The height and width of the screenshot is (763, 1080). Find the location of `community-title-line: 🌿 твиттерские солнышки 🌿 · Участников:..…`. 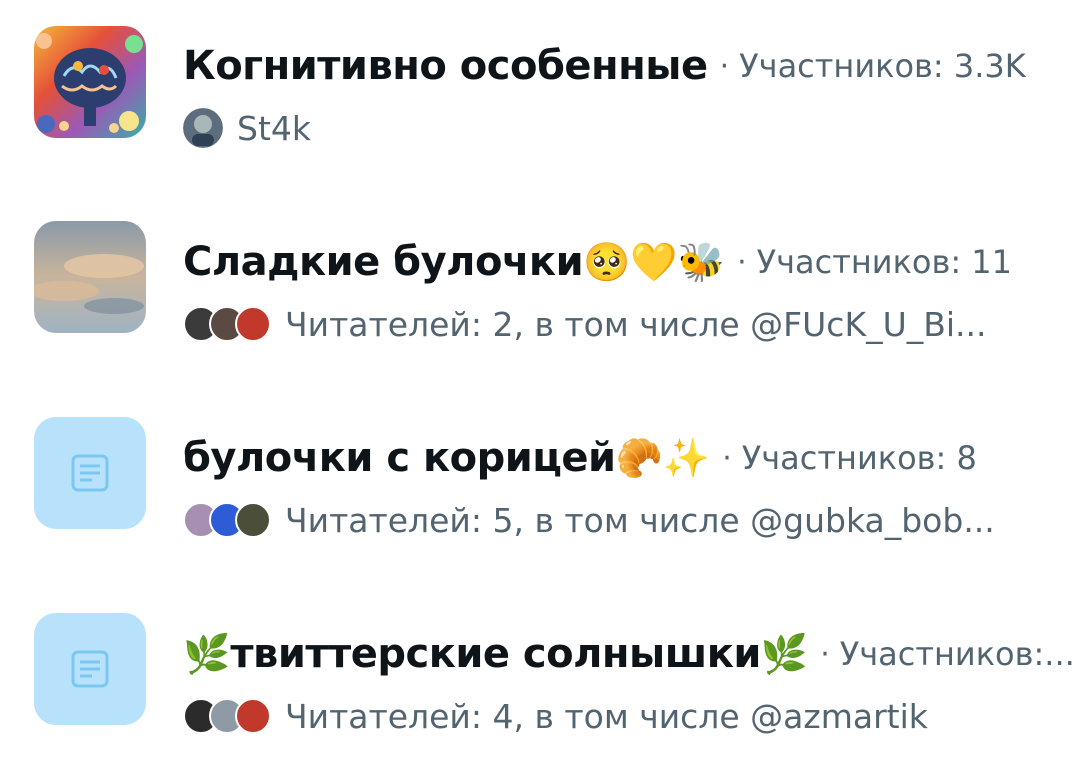

community-title-line: 🌿 твиттерские солнышки 🌿 · Участников:..… is located at coordinates (629, 654).